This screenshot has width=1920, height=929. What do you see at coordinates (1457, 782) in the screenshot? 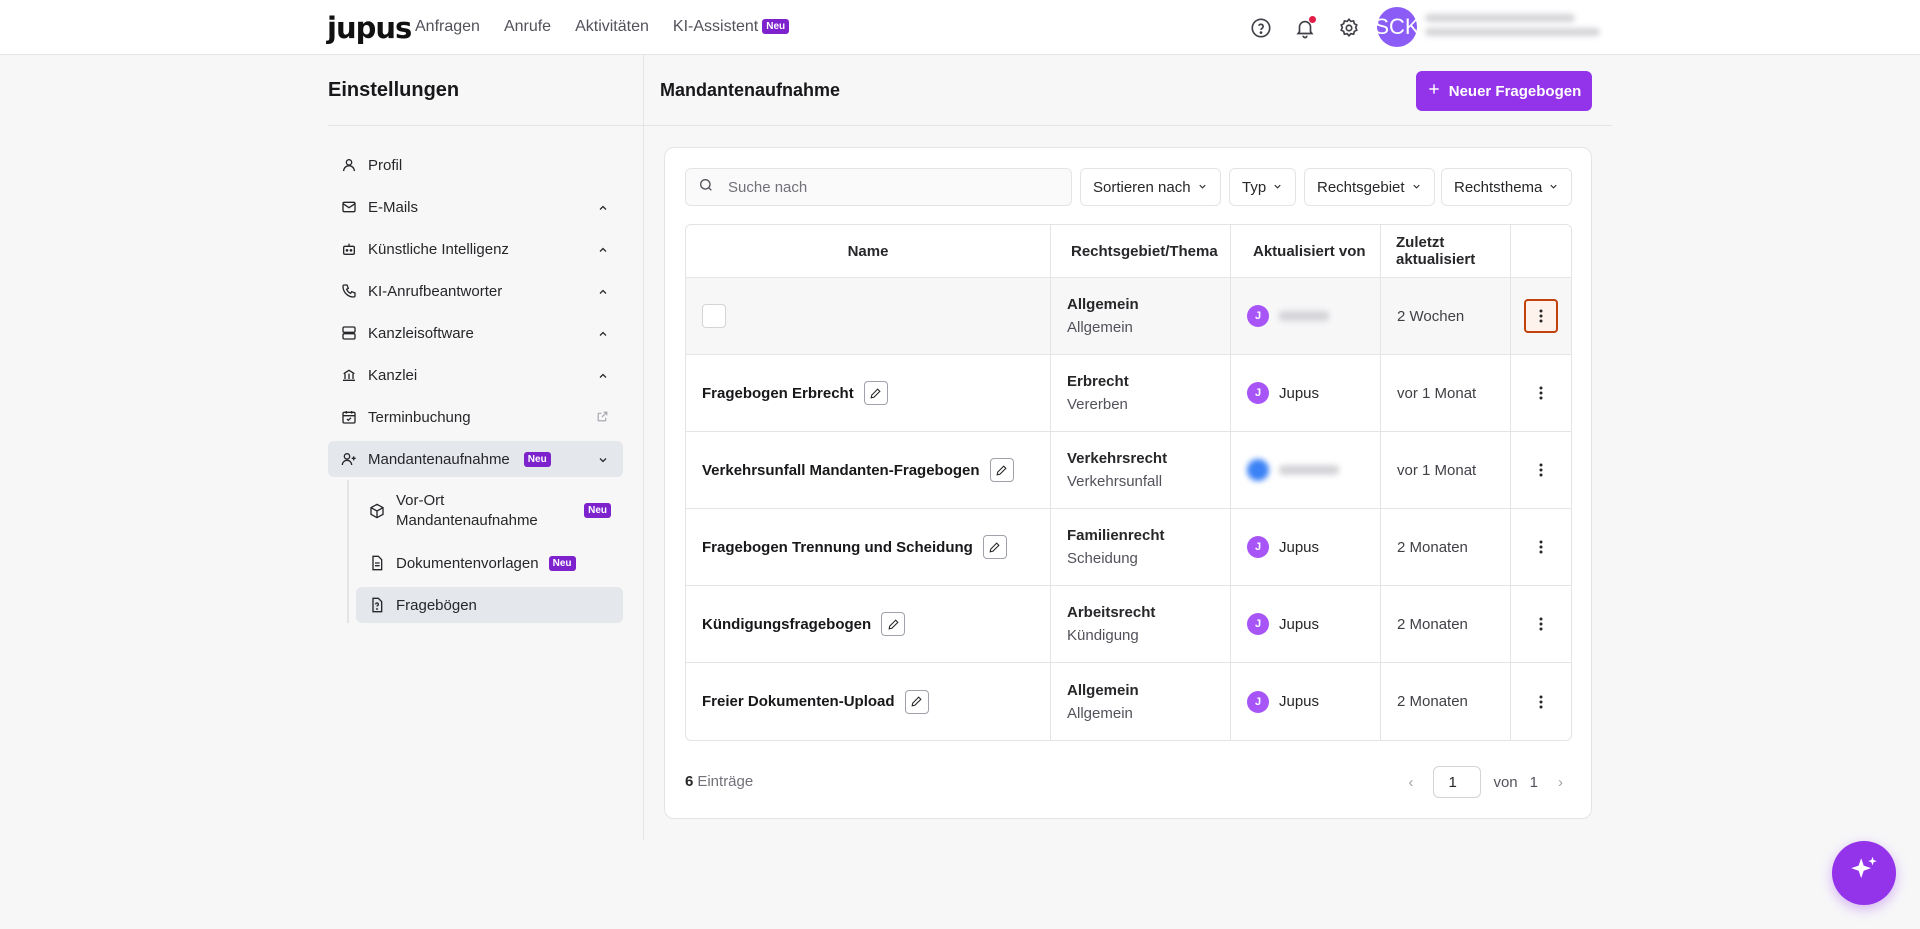
I see `page-input` at bounding box center [1457, 782].